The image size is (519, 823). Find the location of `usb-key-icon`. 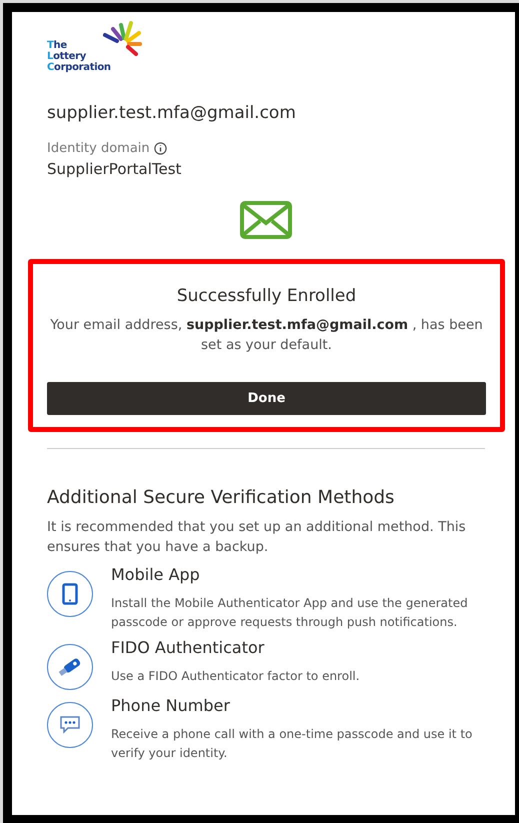

usb-key-icon is located at coordinates (70, 667).